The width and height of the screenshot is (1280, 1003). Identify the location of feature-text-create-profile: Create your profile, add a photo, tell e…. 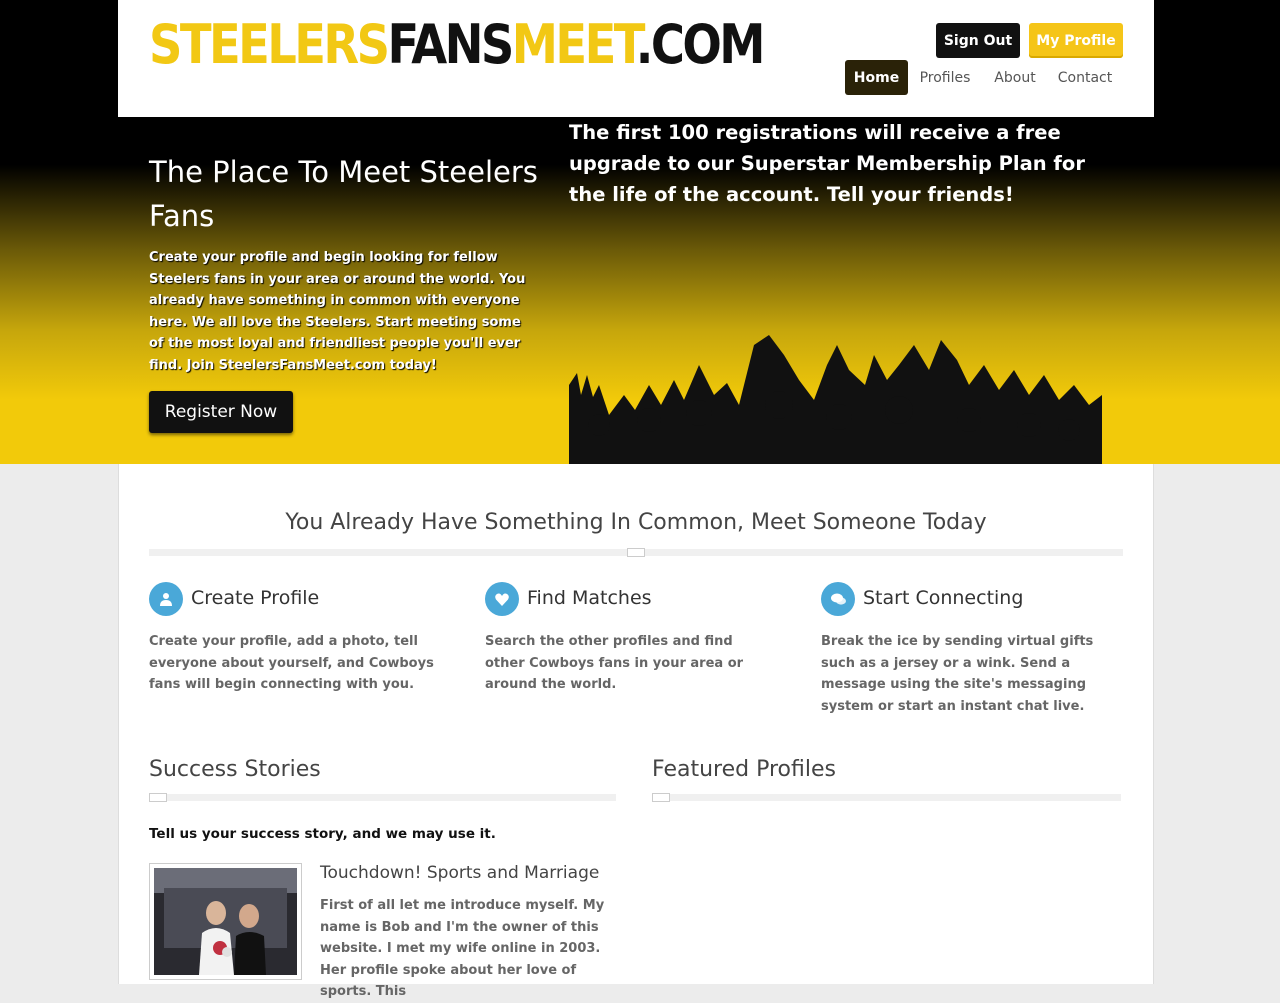
(291, 663).